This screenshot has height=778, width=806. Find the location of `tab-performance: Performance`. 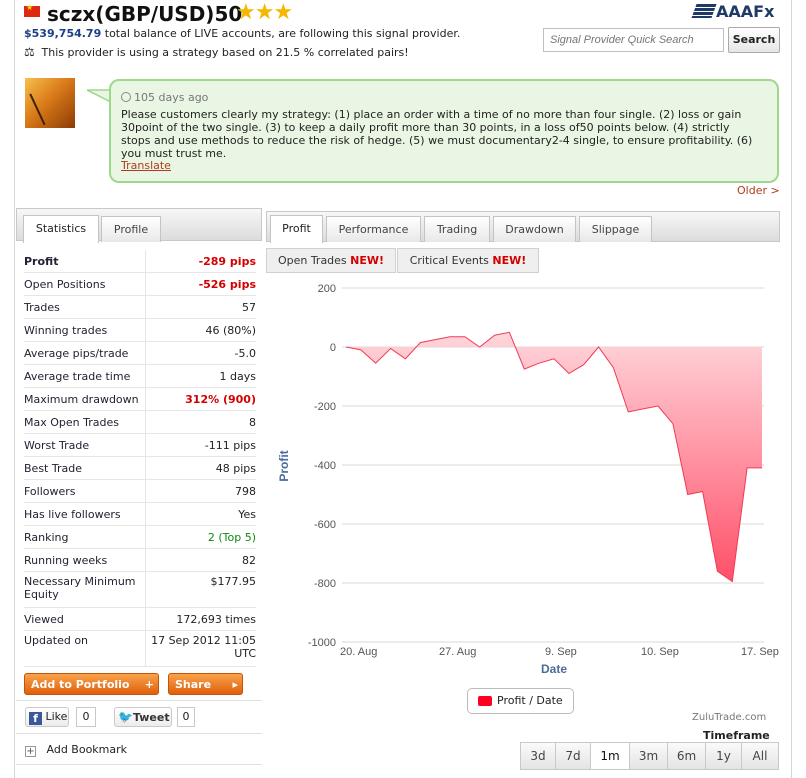

tab-performance: Performance is located at coordinates (373, 229).